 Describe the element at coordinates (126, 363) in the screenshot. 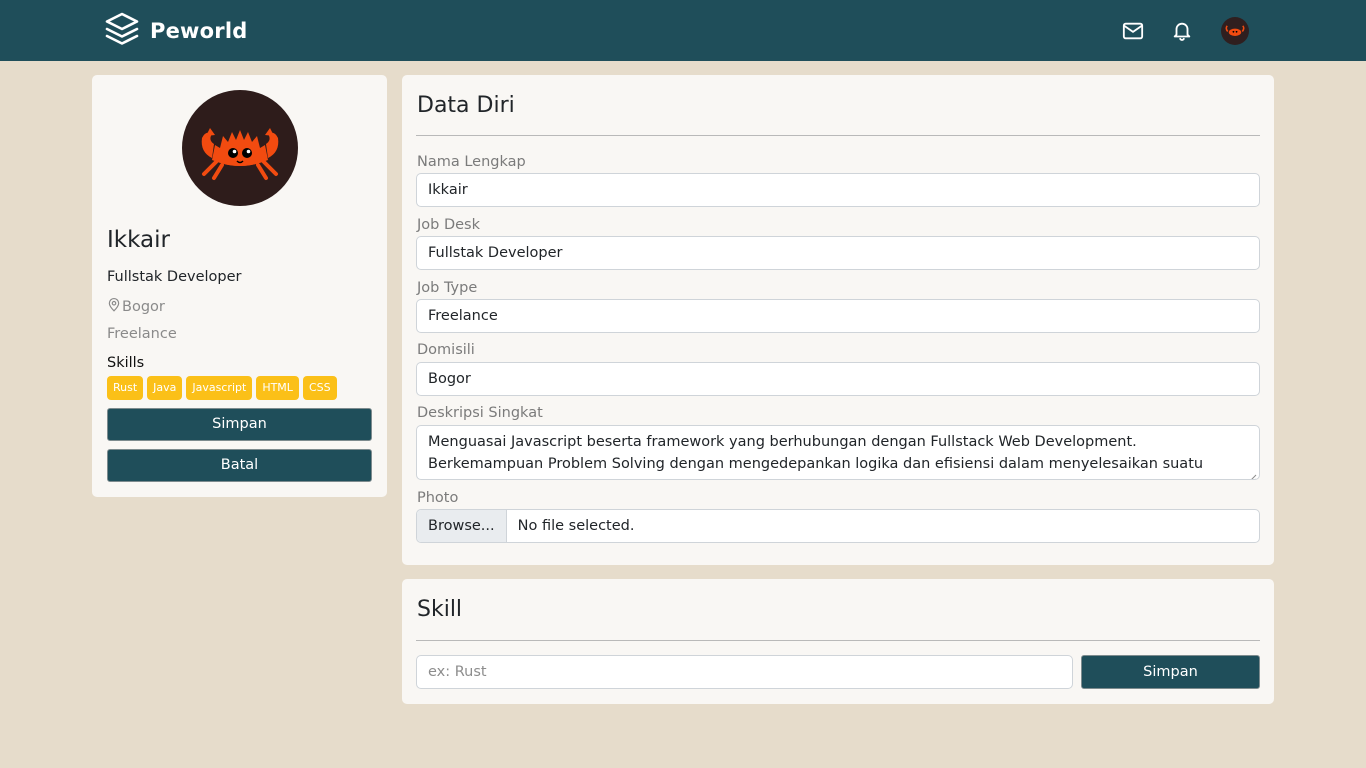

I see `skills-heading: Skills` at that location.